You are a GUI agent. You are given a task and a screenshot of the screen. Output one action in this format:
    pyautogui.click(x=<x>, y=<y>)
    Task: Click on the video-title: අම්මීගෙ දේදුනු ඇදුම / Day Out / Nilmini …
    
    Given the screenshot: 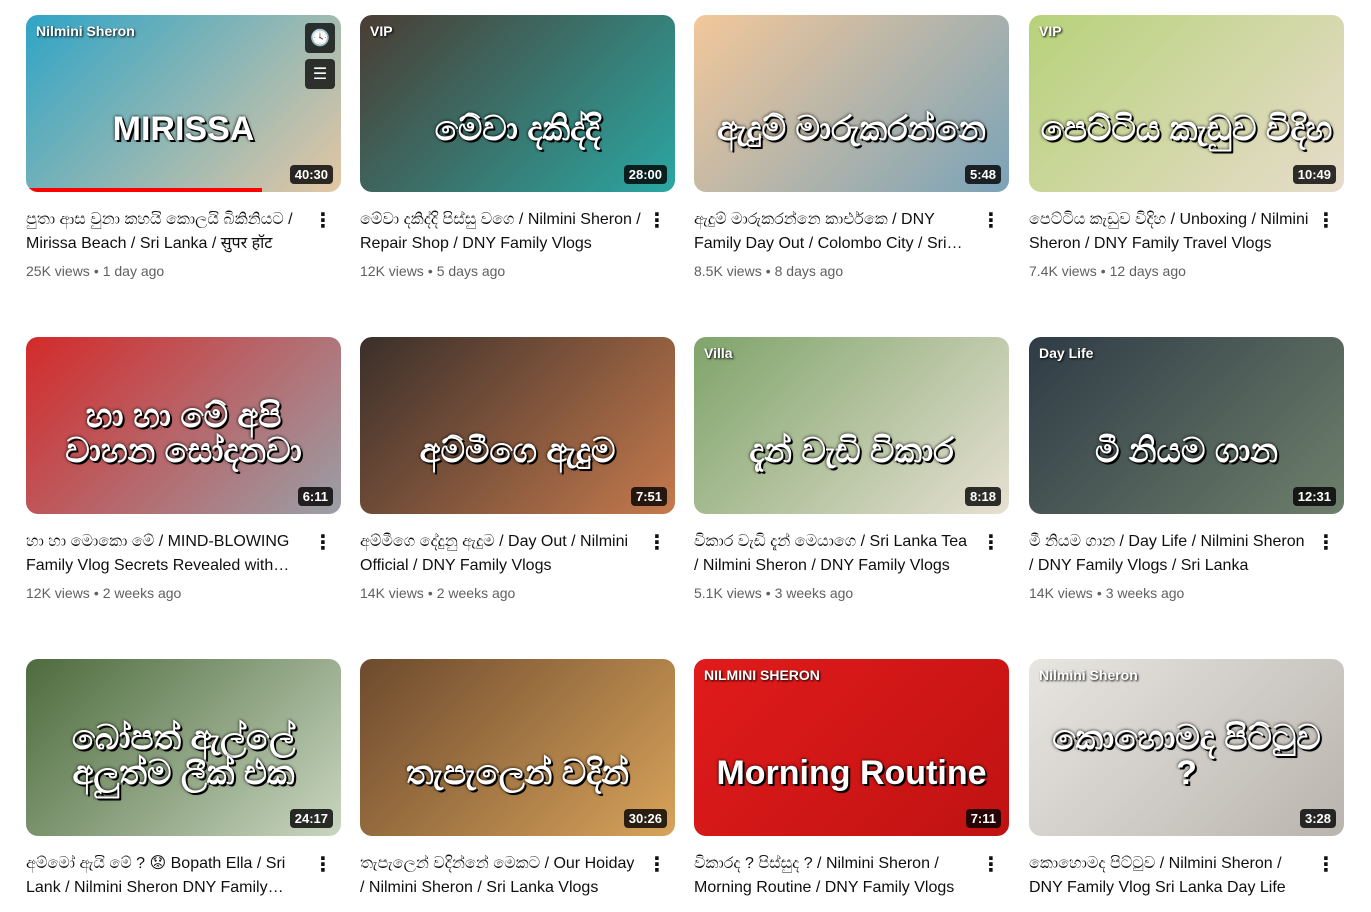 What is the action you would take?
    pyautogui.click(x=500, y=554)
    